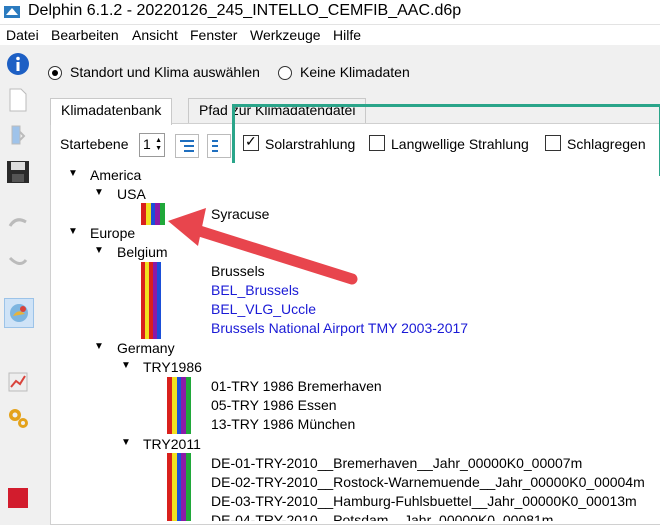 This screenshot has height=525, width=660. Describe the element at coordinates (155, 35) in the screenshot. I see `menu-ansicht: Ansicht` at that location.